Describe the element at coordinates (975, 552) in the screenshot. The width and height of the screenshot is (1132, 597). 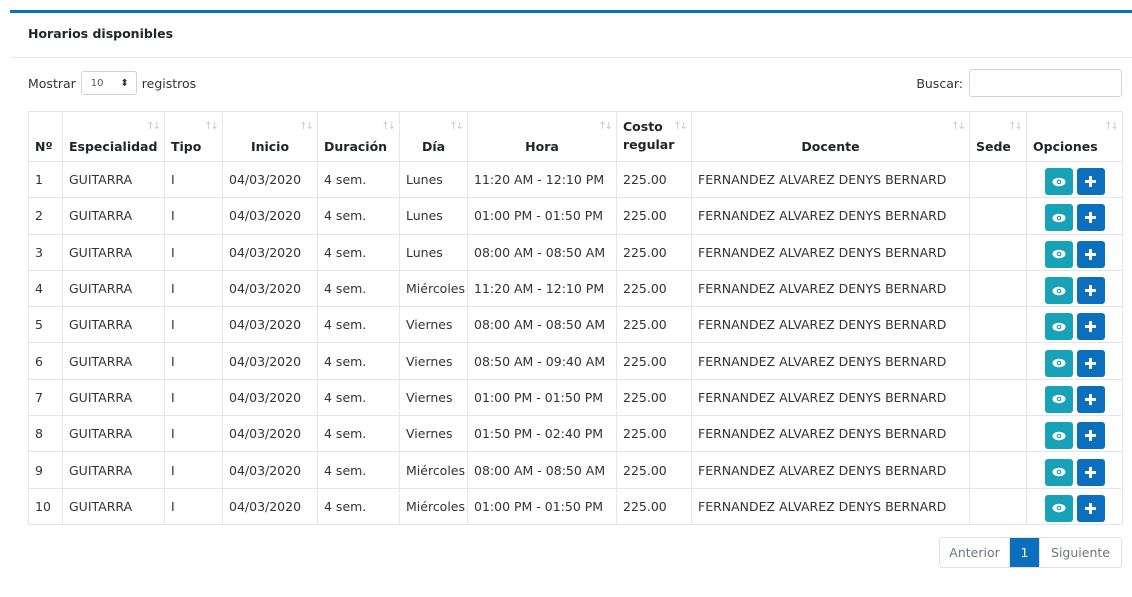
I see `pagination-previous: Anterior` at that location.